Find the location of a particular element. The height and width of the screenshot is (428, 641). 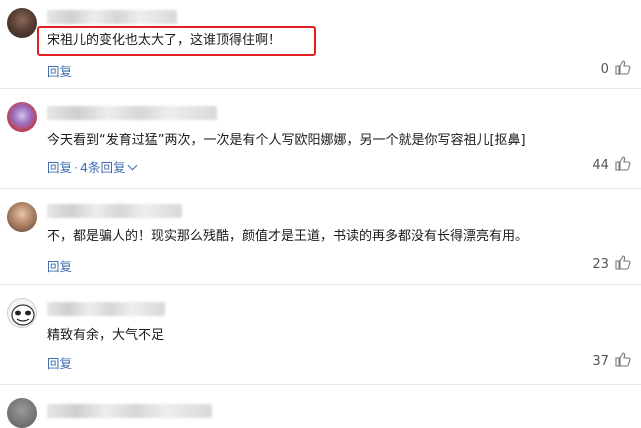

comment-text: 宋祖儿的变化也太大了，这谁顶得住啊！ is located at coordinates (164, 40).